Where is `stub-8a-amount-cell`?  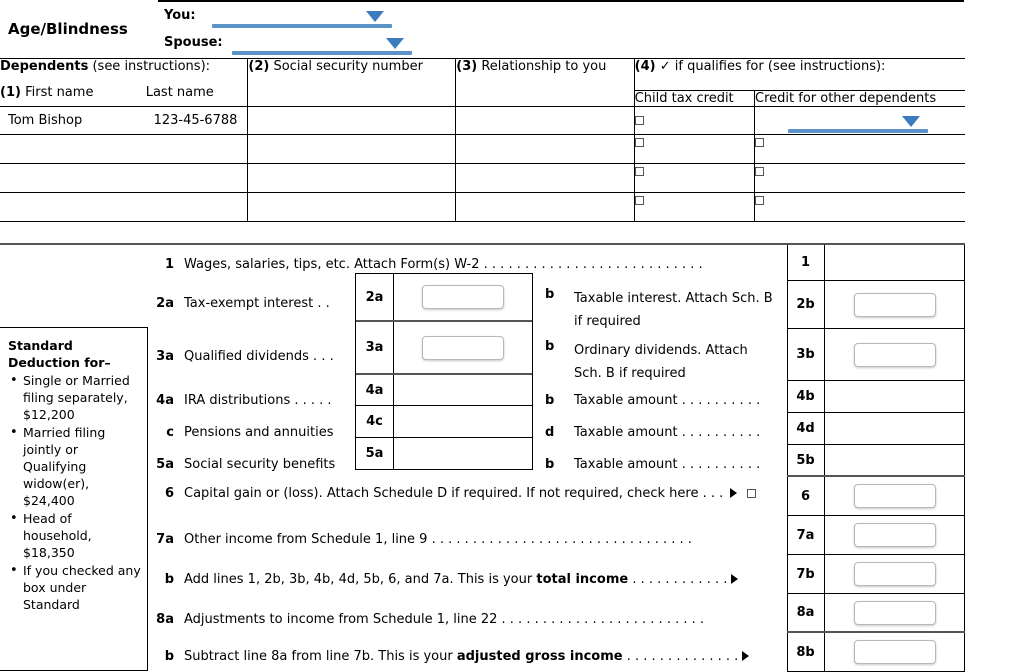 stub-8a-amount-cell is located at coordinates (895, 612).